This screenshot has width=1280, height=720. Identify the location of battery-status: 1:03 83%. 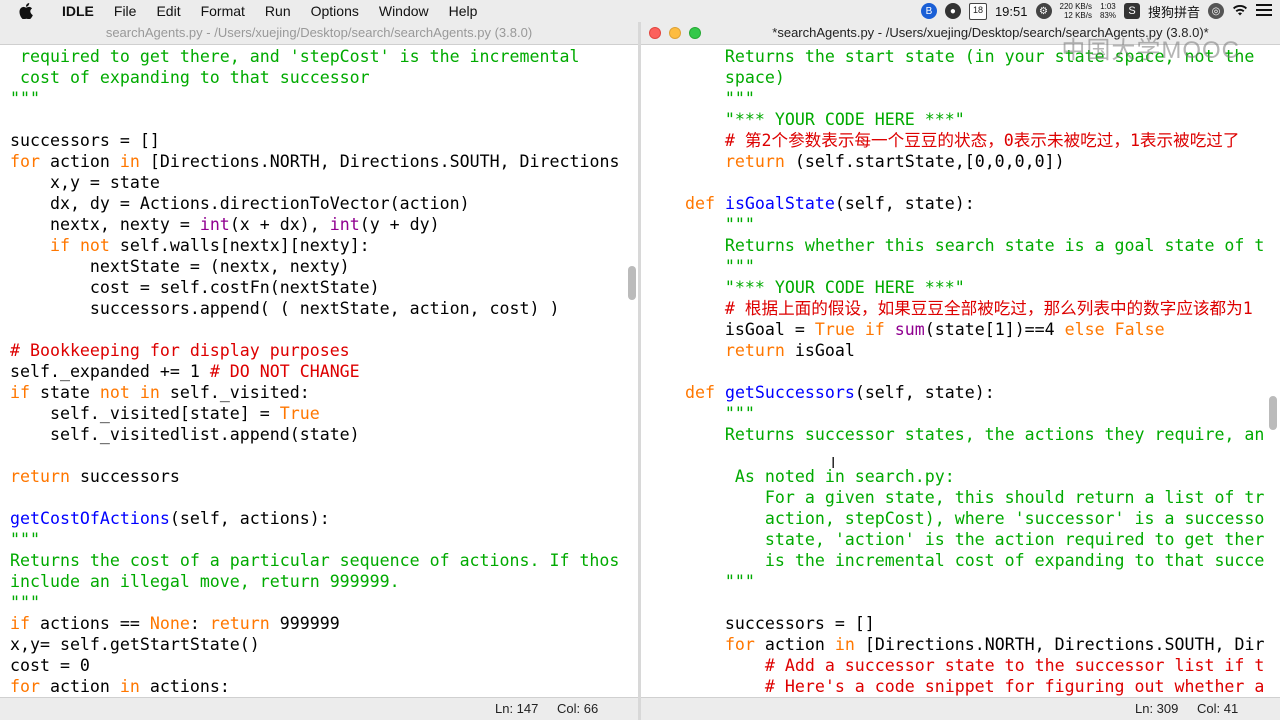
(1108, 11).